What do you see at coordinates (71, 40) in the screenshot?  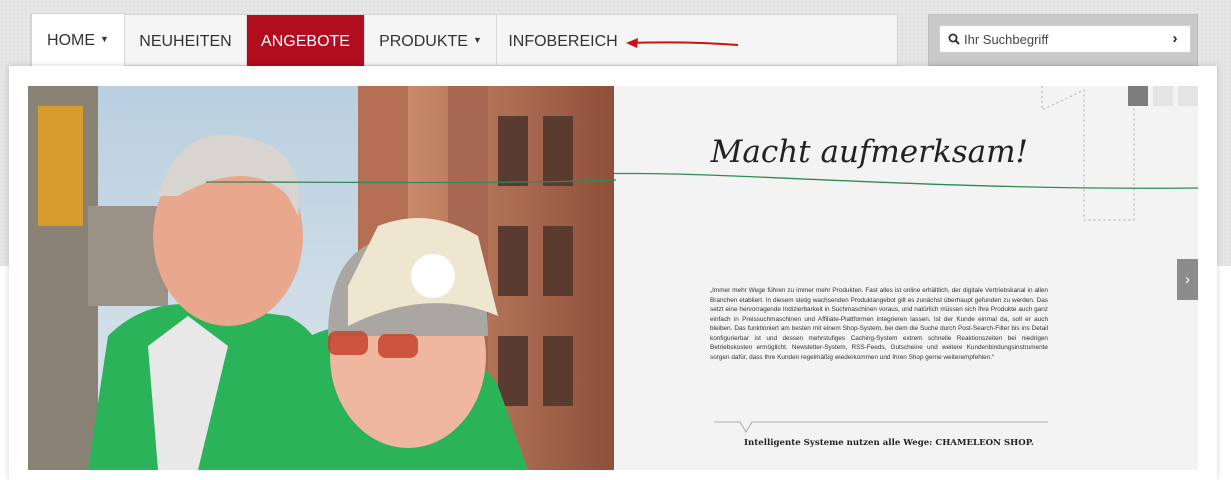 I see `nav-item-label: HOME` at bounding box center [71, 40].